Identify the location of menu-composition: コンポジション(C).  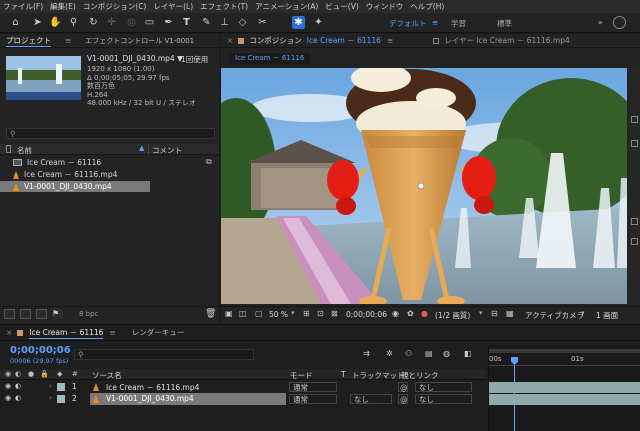
(115, 6).